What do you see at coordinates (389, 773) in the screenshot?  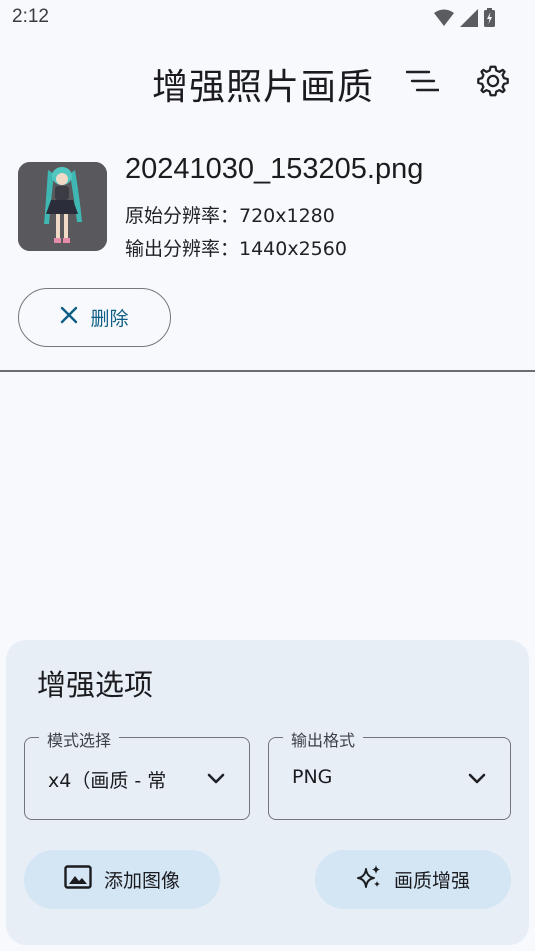 I see `format-select: 输出格式 PNG` at bounding box center [389, 773].